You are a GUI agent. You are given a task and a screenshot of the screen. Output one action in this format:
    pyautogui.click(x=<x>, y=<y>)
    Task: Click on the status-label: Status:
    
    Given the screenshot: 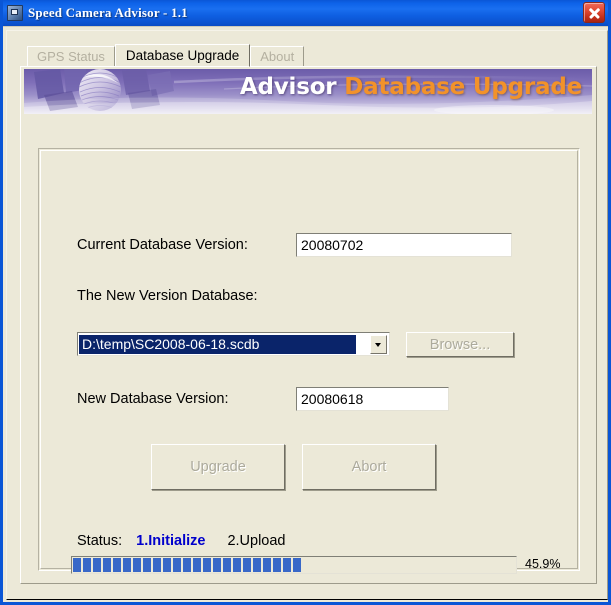 What is the action you would take?
    pyautogui.click(x=100, y=541)
    